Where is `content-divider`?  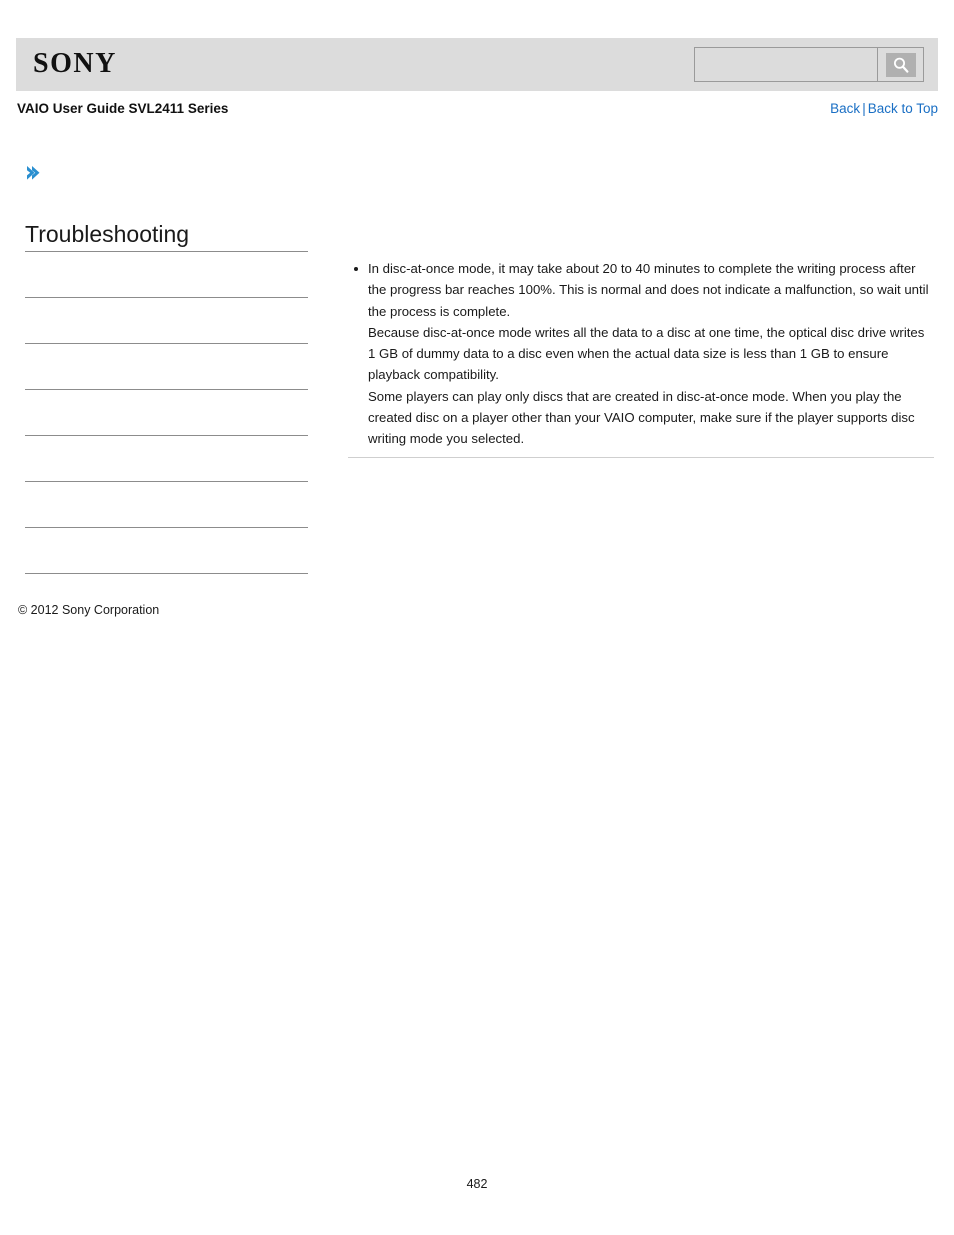
content-divider is located at coordinates (641, 457).